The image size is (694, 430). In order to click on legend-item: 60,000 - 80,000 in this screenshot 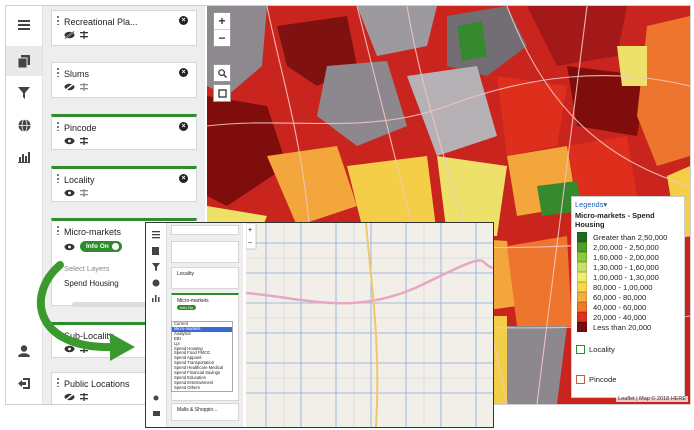, I will do `click(630, 297)`.